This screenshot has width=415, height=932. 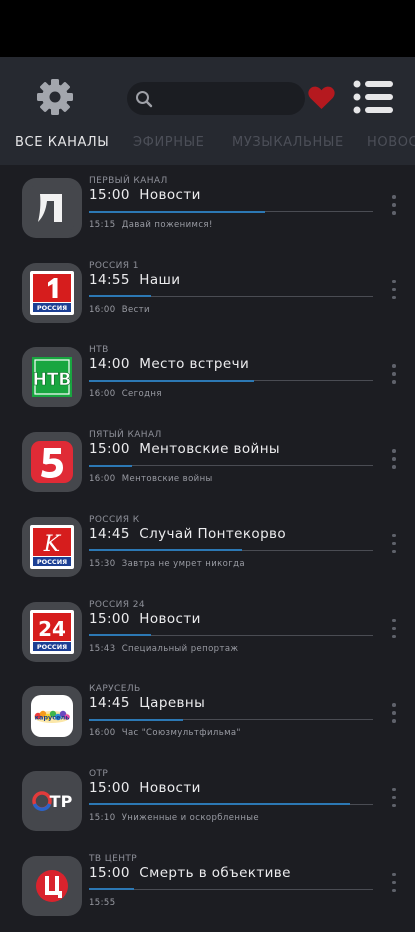 I want to click on list-menu-icon, so click(x=373, y=97).